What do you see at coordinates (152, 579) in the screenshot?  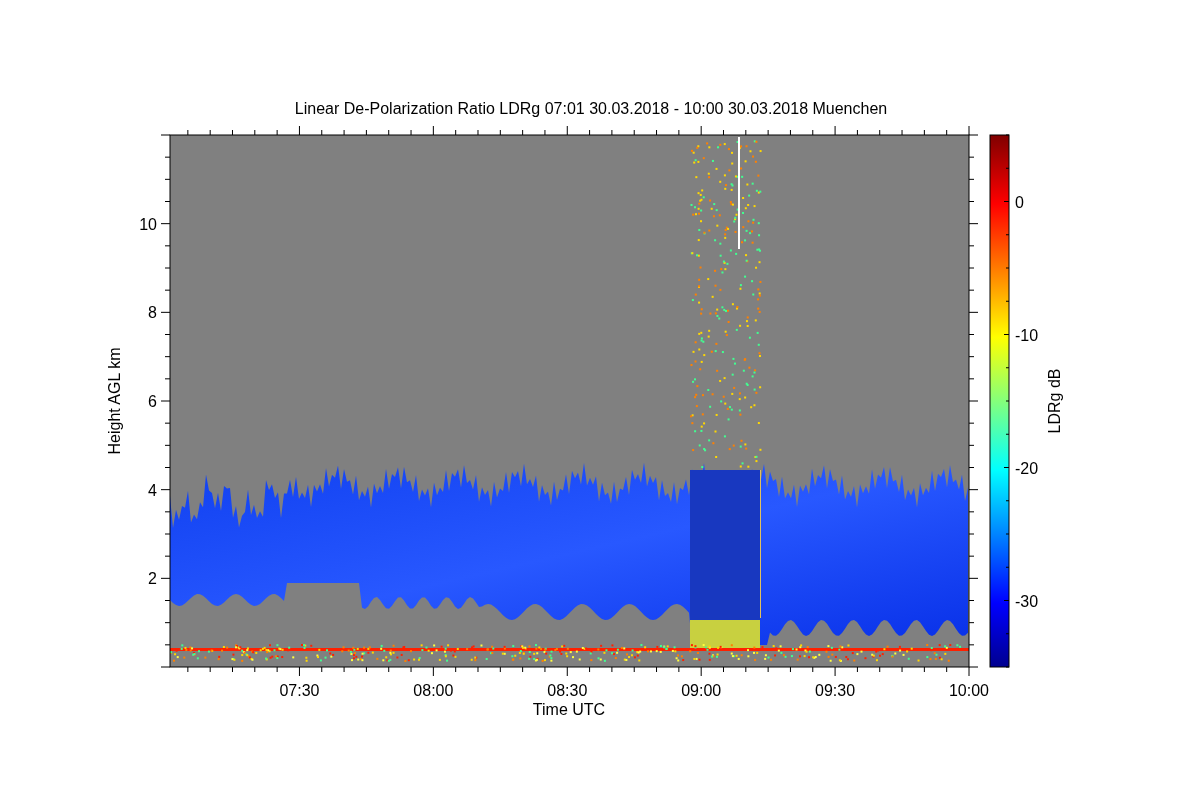 I see `y-tick-label: 2` at bounding box center [152, 579].